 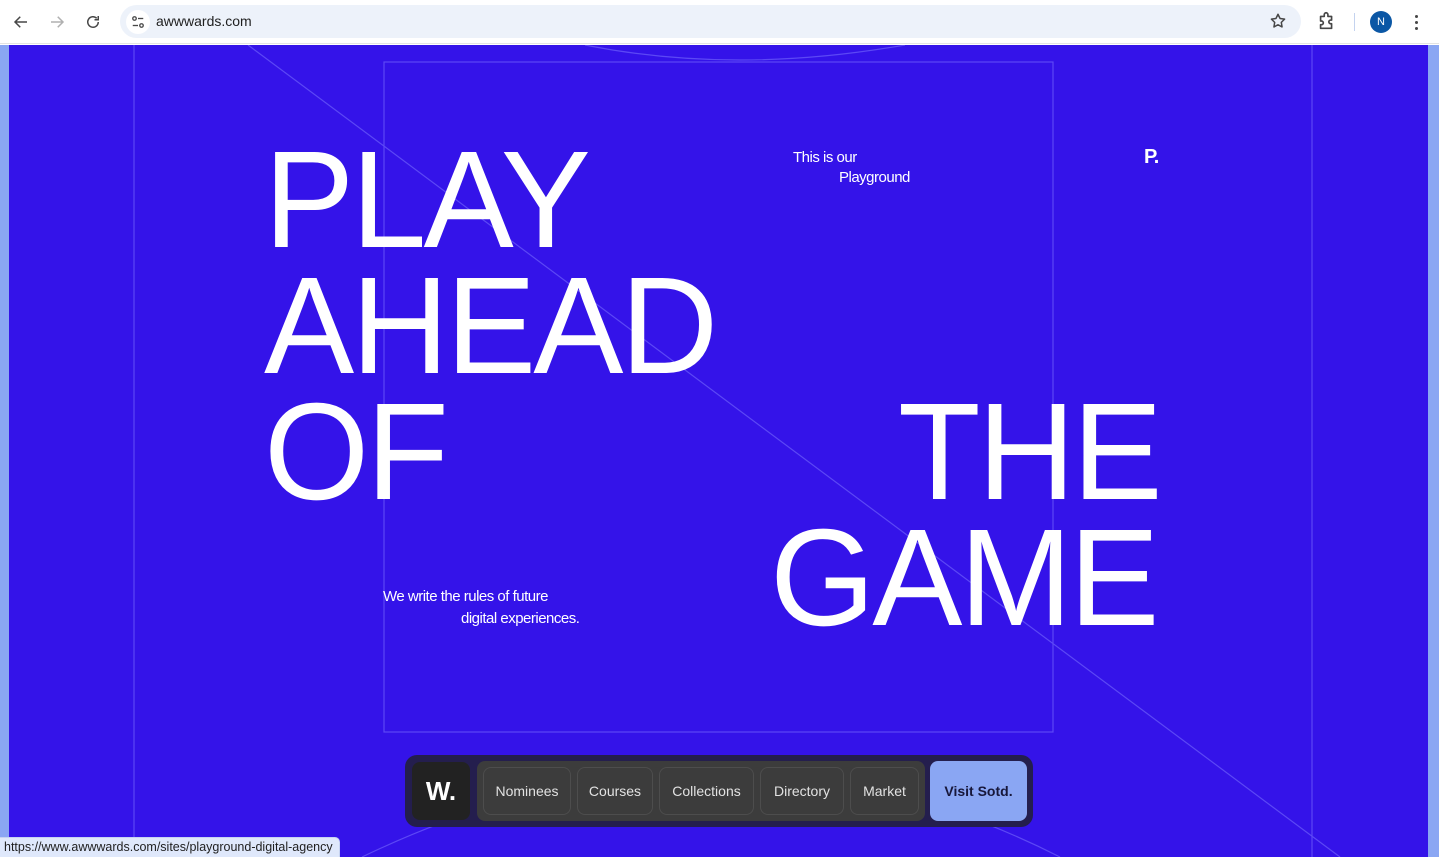 I want to click on nav-item-directory: Directory, so click(x=802, y=791).